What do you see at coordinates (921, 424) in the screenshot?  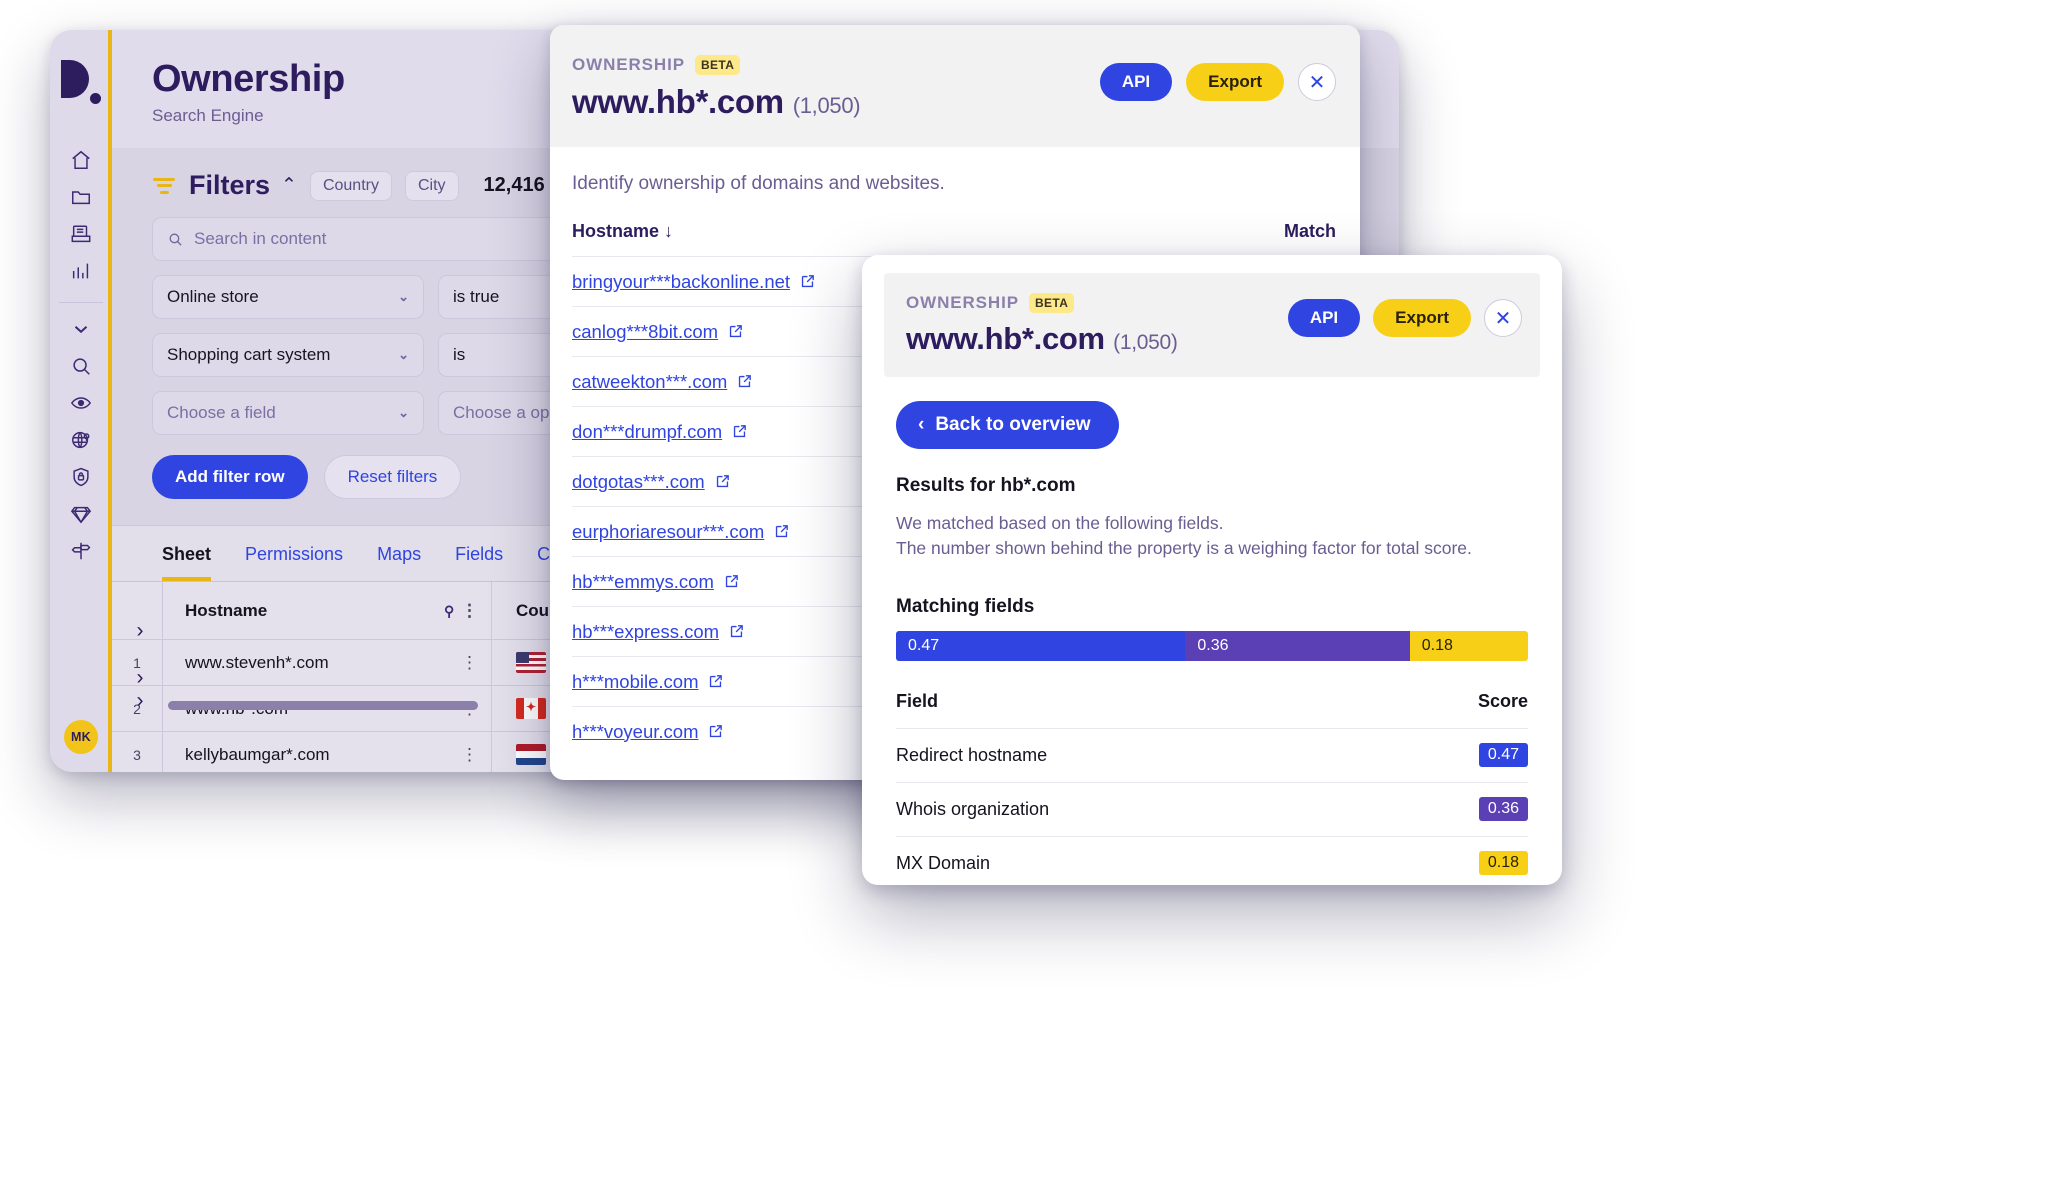 I see `chevron-left-icon: ‹` at bounding box center [921, 424].